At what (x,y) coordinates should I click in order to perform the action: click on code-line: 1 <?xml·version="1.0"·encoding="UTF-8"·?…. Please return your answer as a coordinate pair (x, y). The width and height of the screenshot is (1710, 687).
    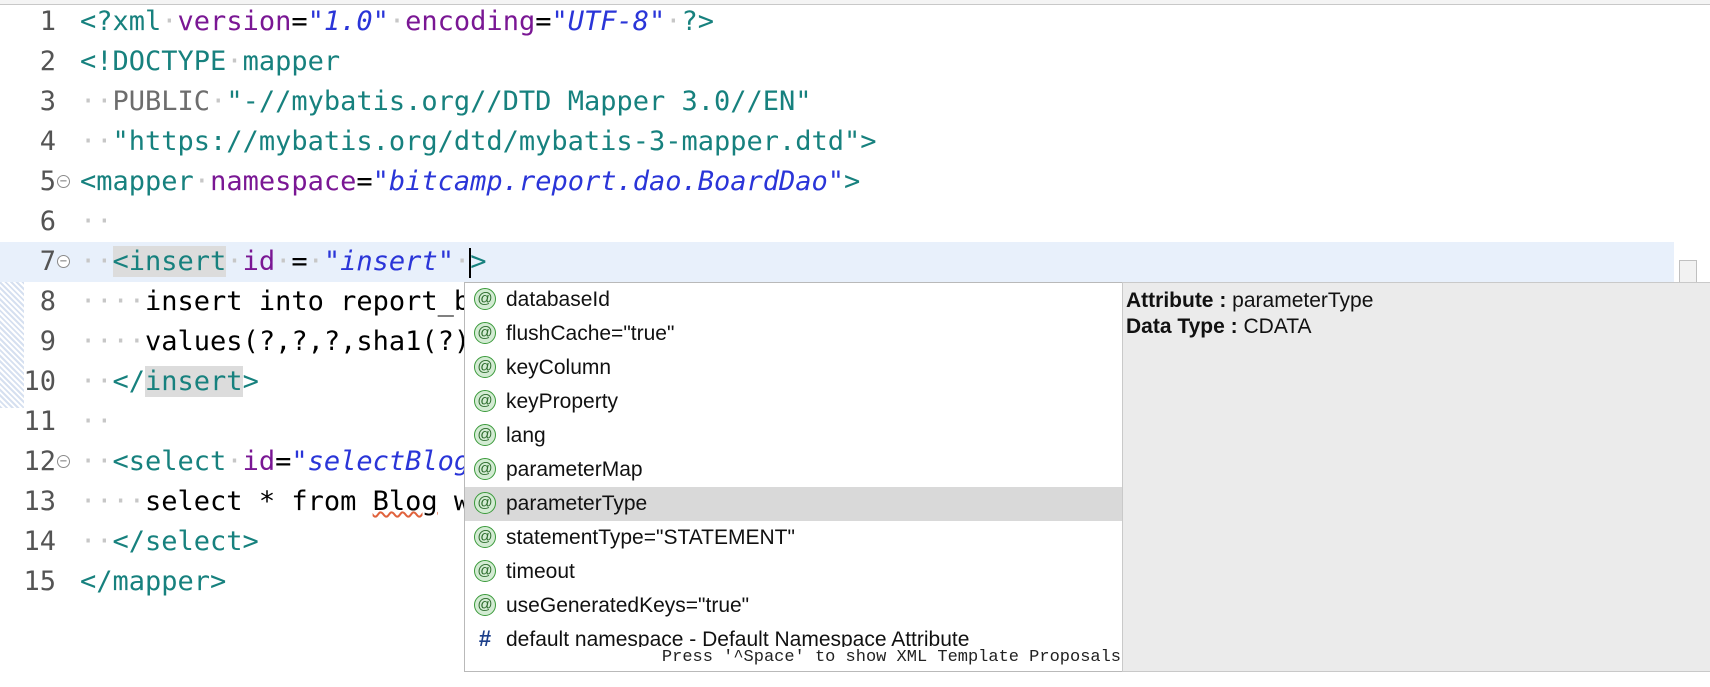
    Looking at the image, I should click on (837, 22).